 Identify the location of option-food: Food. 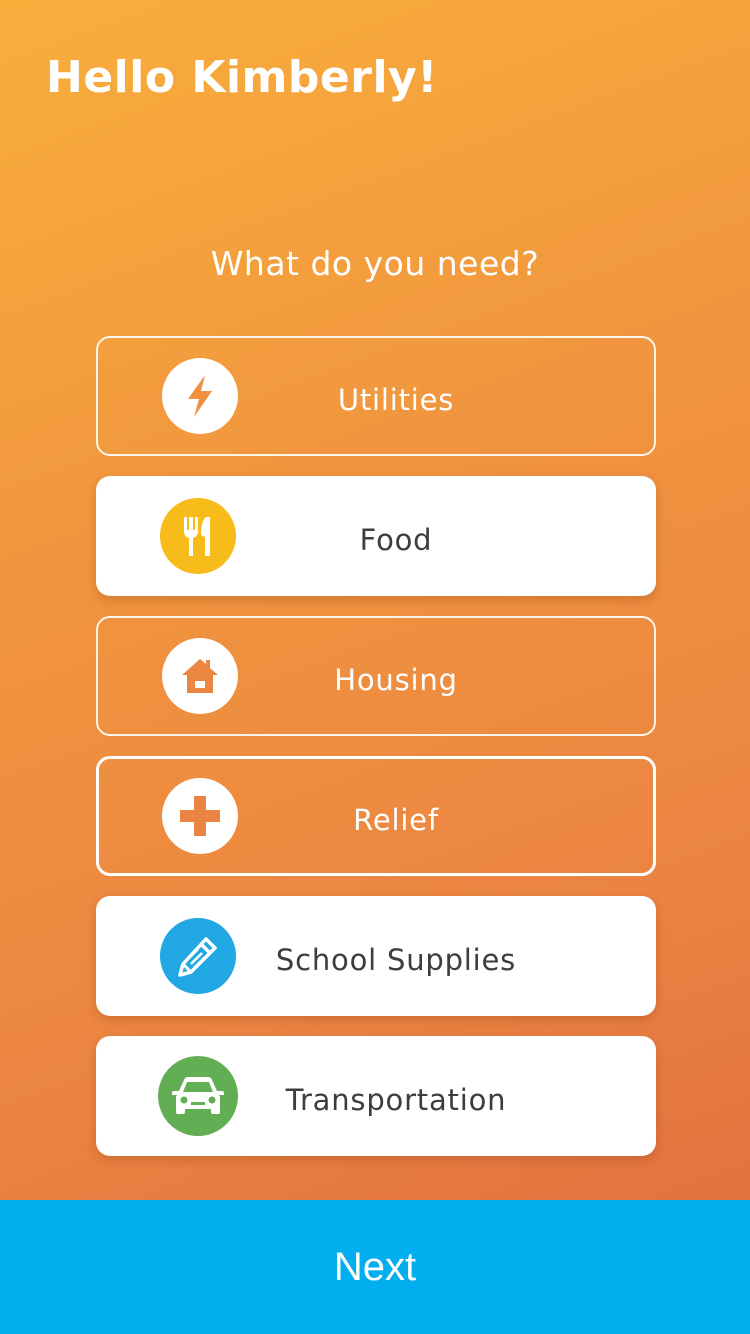
(376, 536).